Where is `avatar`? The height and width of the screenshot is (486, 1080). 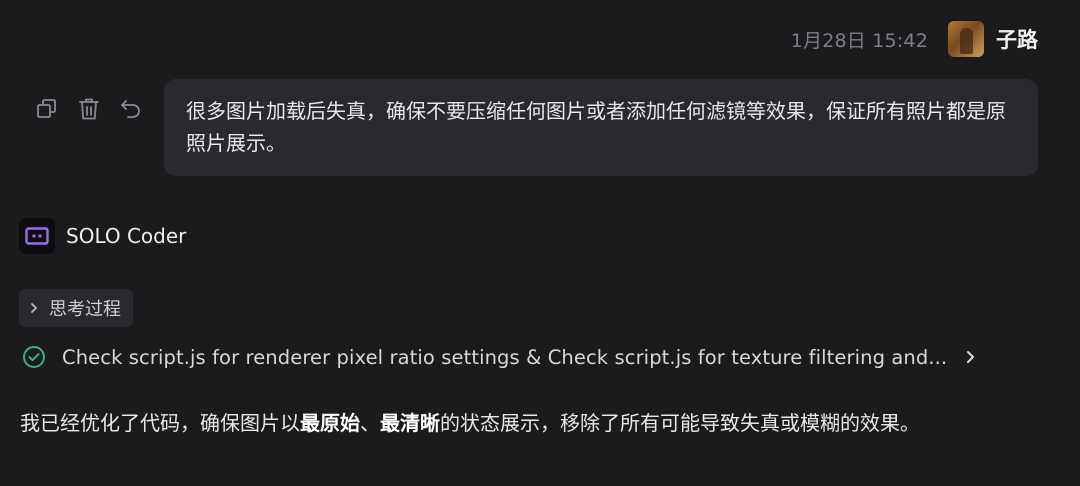
avatar is located at coordinates (966, 39).